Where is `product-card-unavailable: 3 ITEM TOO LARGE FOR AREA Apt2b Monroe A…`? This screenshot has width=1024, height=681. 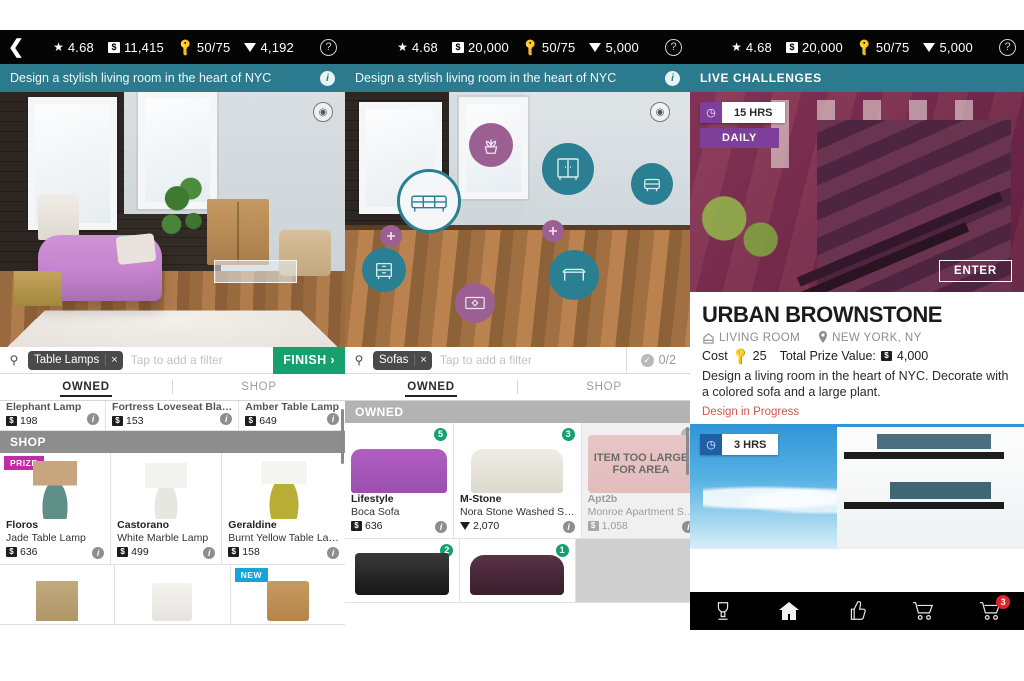 product-card-unavailable: 3 ITEM TOO LARGE FOR AREA Apt2b Monroe A… is located at coordinates (635, 481).